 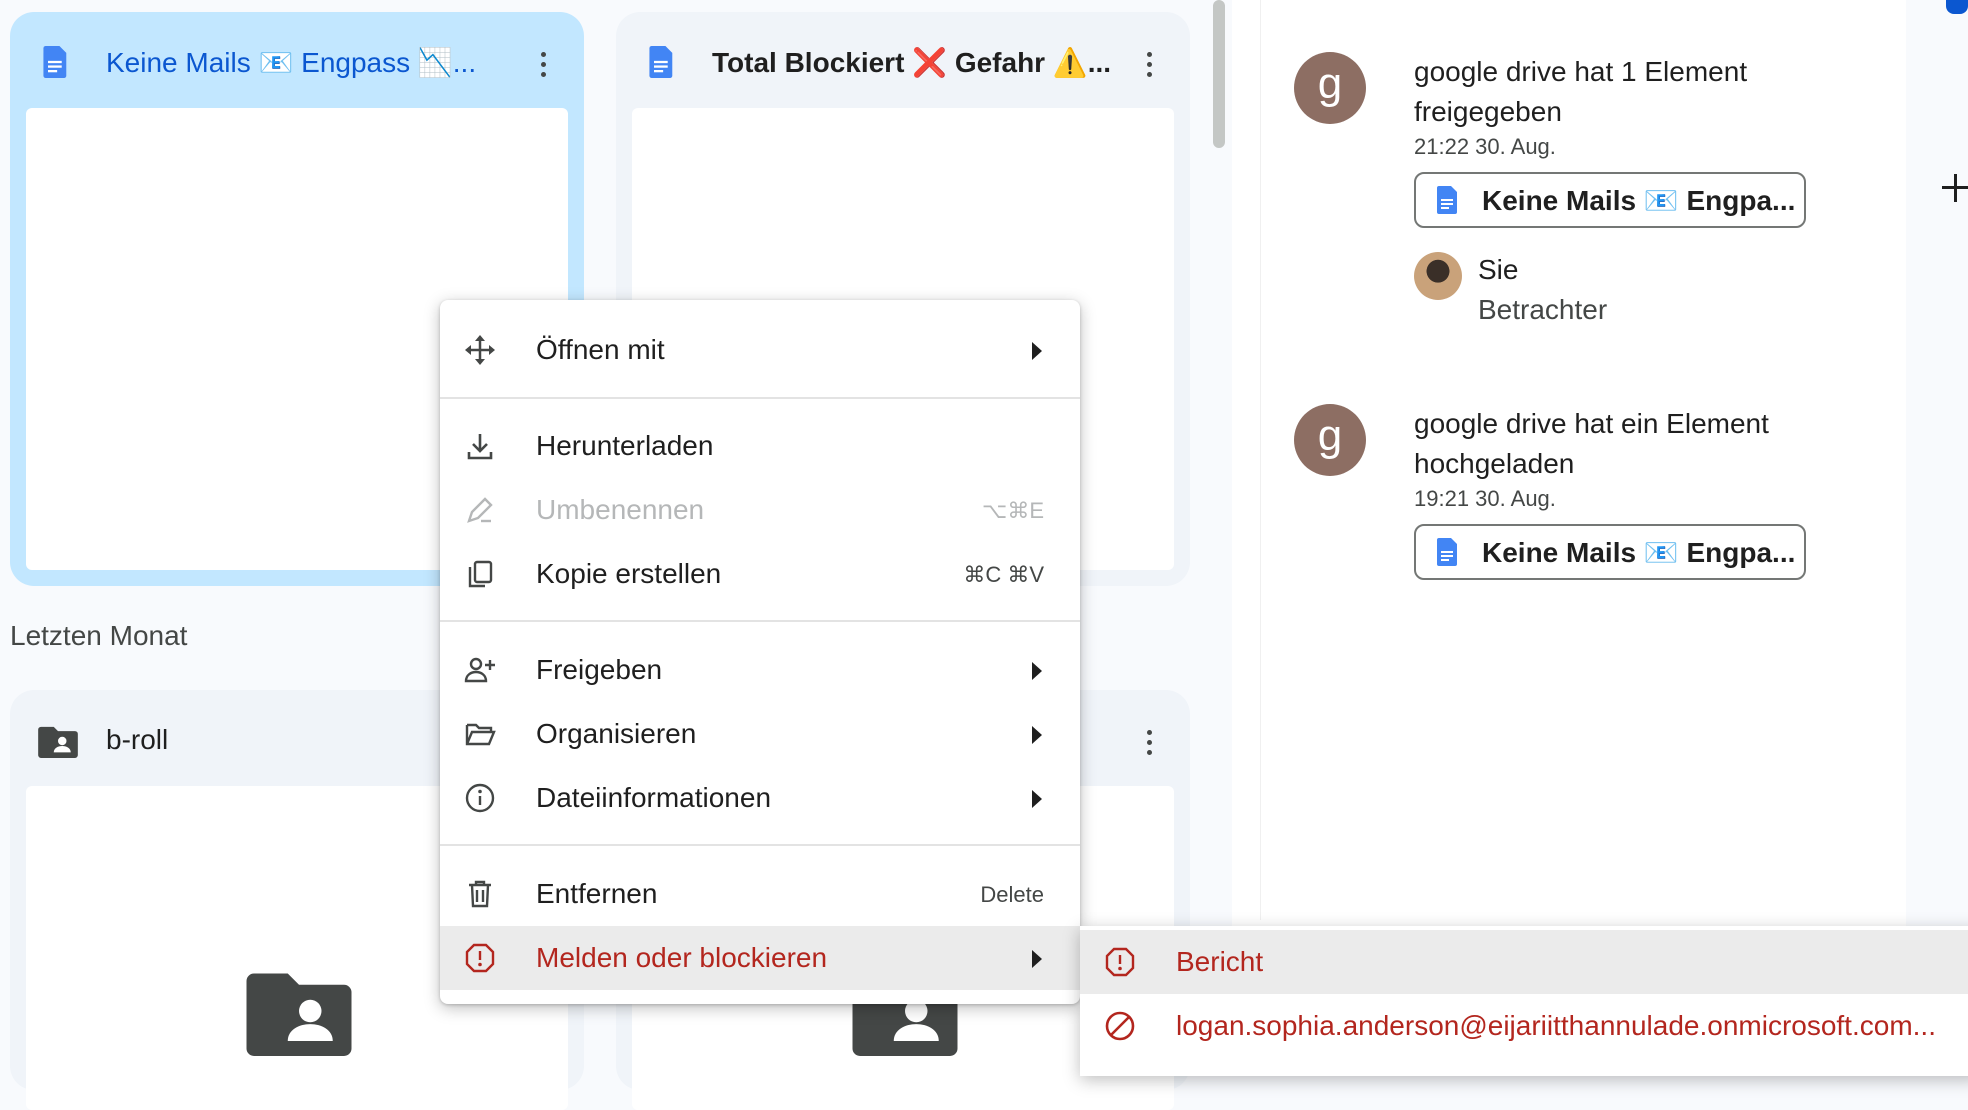 I want to click on scrollbar-track, so click(x=1218, y=536).